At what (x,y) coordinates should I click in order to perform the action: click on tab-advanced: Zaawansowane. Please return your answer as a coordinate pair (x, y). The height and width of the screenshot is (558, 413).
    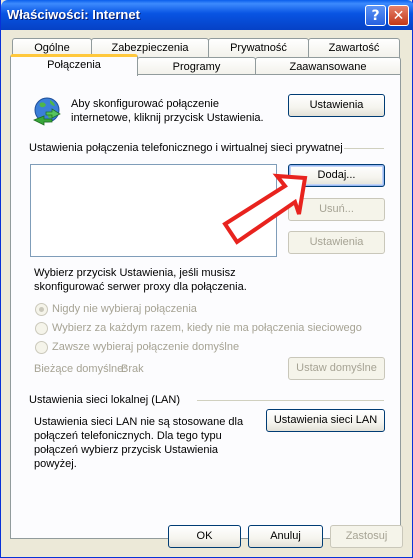
    Looking at the image, I should click on (328, 66).